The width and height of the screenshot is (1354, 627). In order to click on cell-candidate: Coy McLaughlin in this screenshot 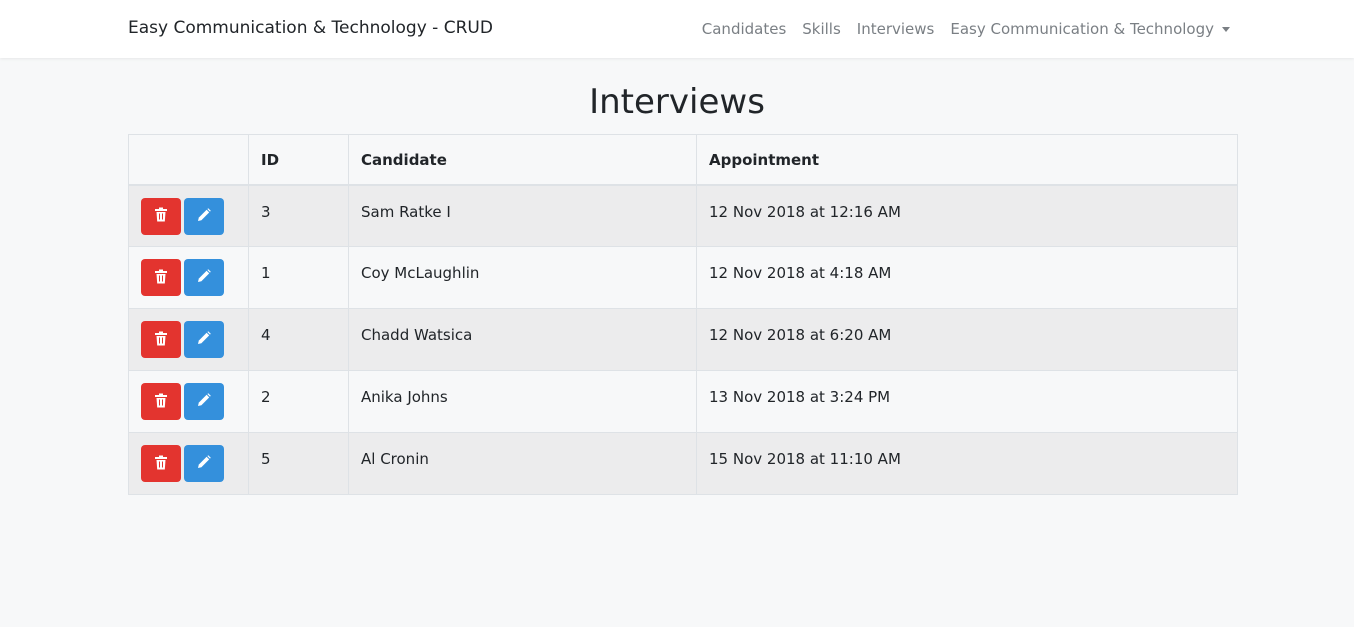, I will do `click(522, 277)`.